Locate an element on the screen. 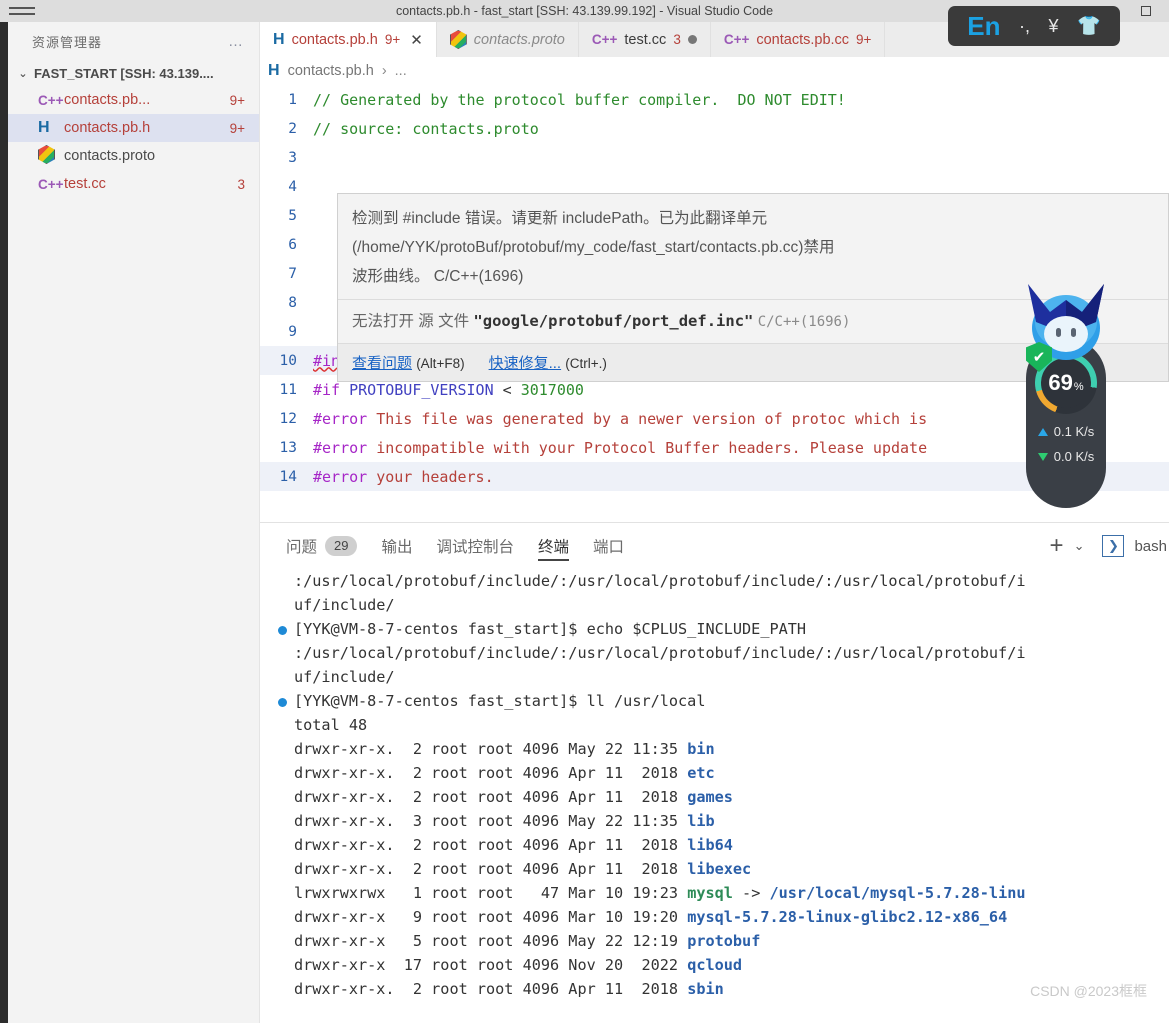 The image size is (1169, 1023). line-number: 12 is located at coordinates (288, 418).